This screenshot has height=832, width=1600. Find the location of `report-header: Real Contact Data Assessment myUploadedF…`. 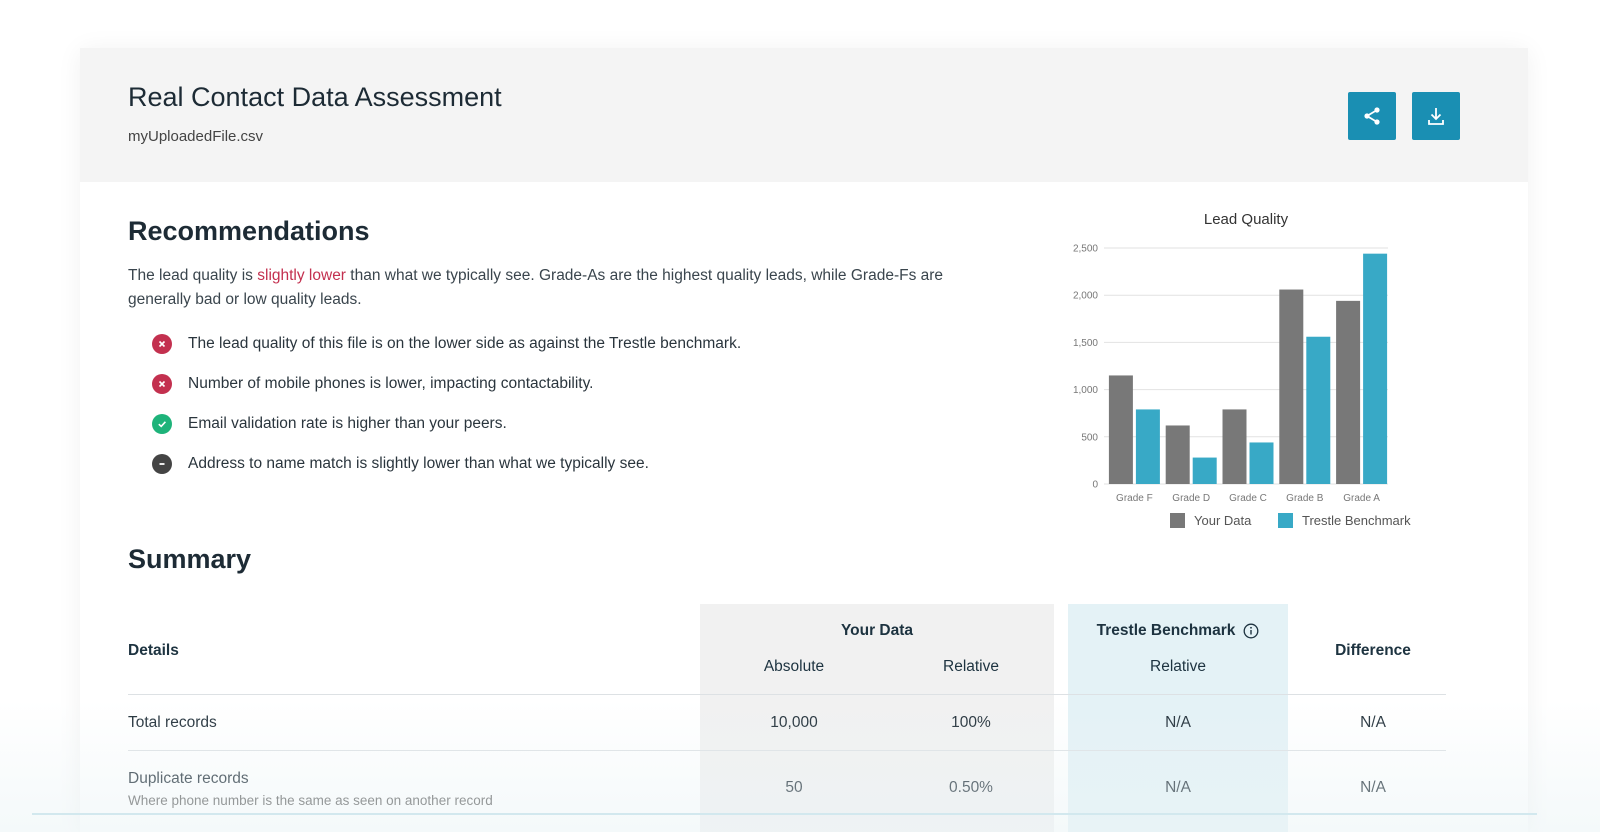

report-header: Real Contact Data Assessment myUploadedF… is located at coordinates (804, 115).